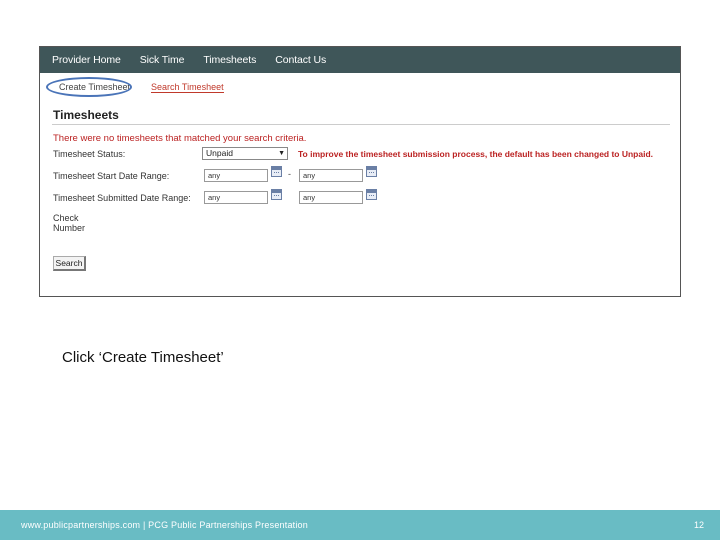 The height and width of the screenshot is (540, 720). What do you see at coordinates (86, 115) in the screenshot?
I see `page-title: Timesheets` at bounding box center [86, 115].